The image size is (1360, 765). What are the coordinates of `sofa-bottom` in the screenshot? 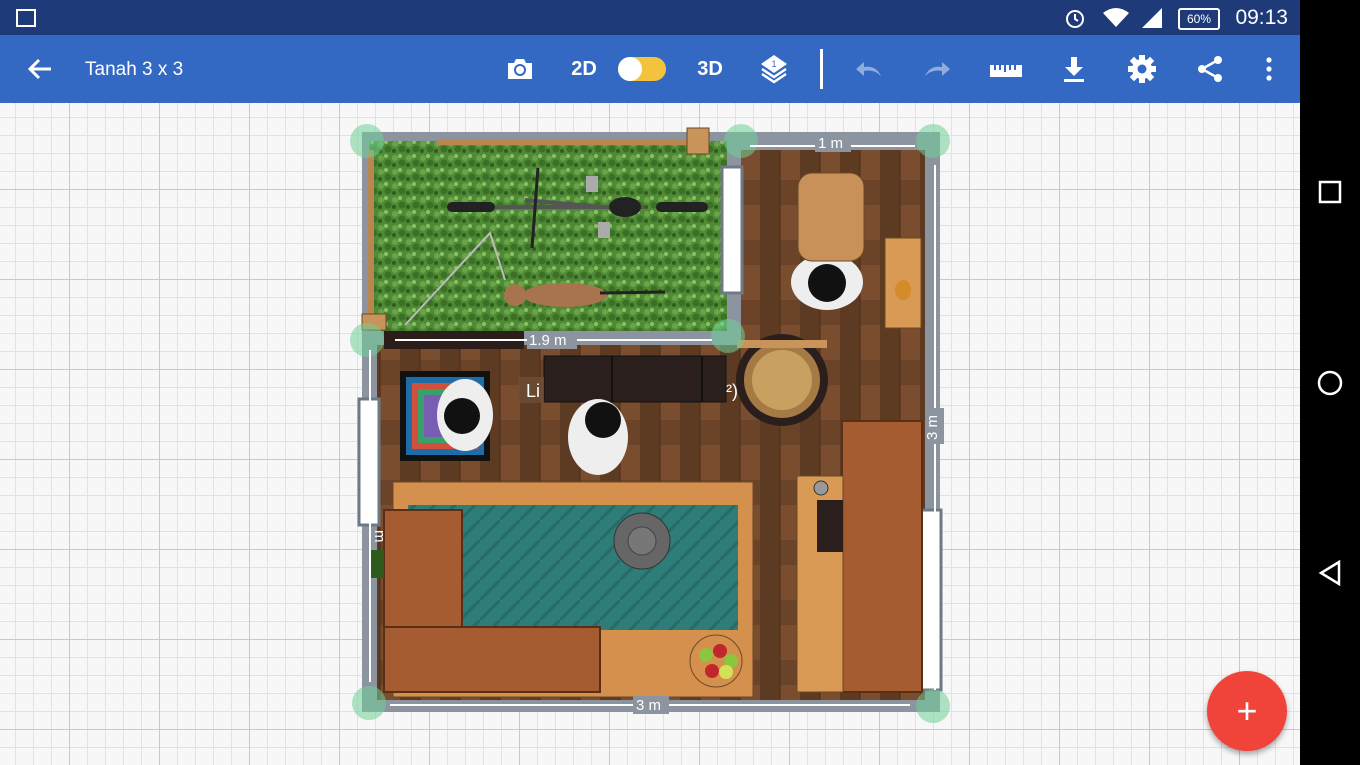 It's located at (492, 659).